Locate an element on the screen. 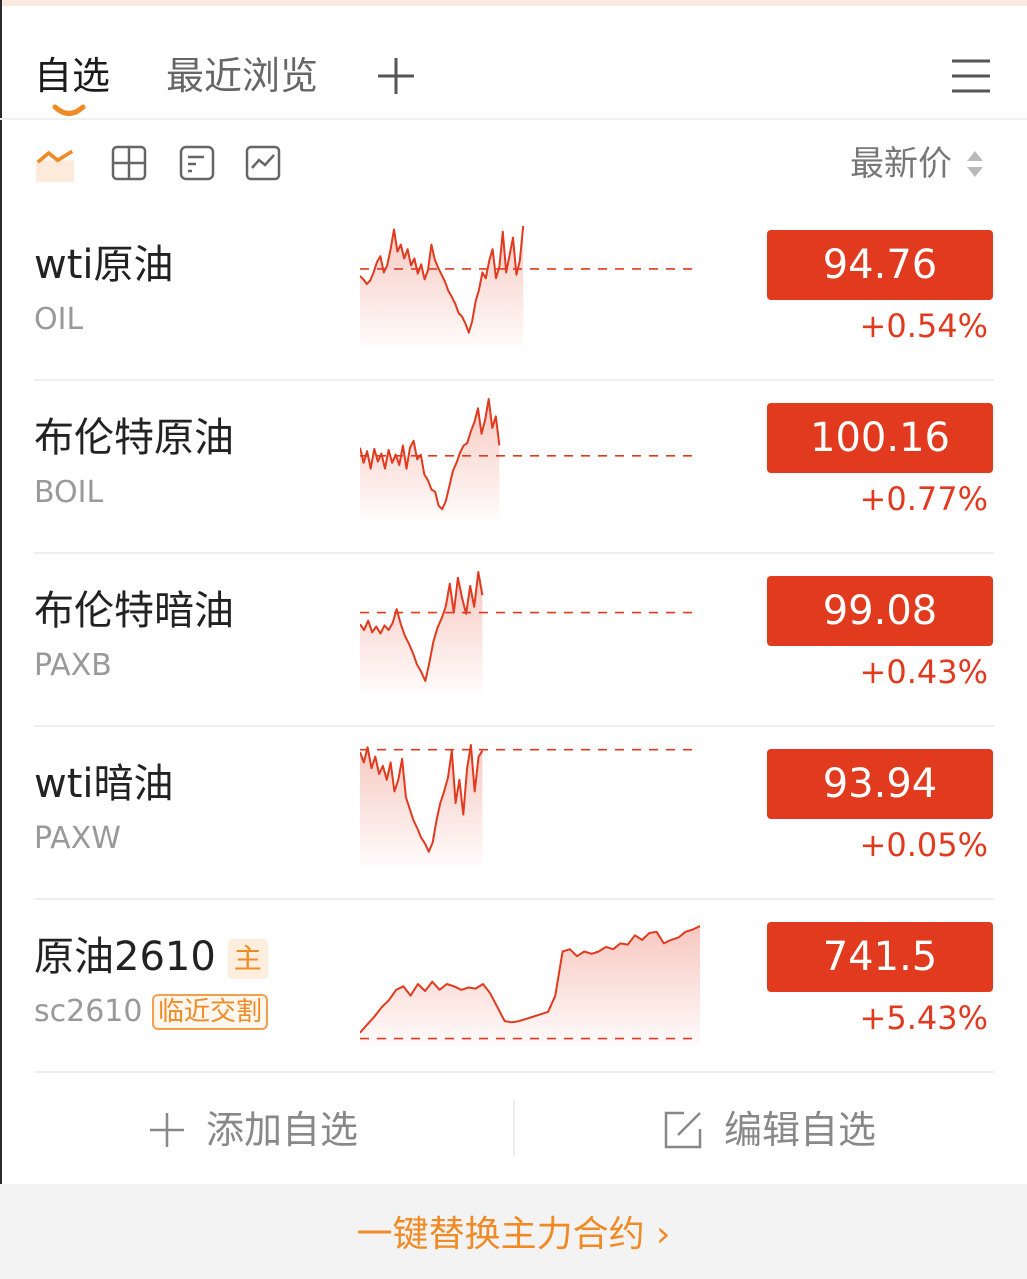 This screenshot has height=1279, width=1027. actions-divider is located at coordinates (514, 1128).